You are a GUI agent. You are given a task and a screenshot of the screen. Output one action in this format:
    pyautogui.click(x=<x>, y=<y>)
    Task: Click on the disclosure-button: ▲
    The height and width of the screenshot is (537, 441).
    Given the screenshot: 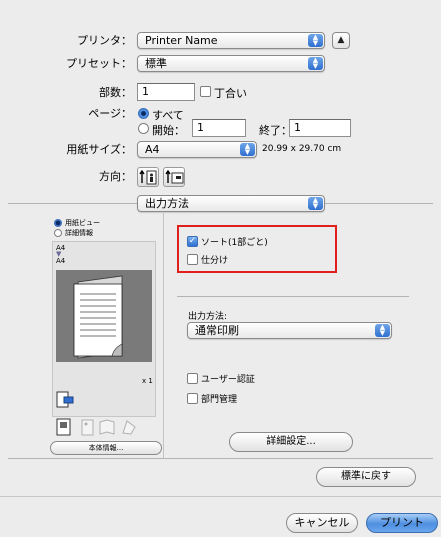 What is the action you would take?
    pyautogui.click(x=341, y=40)
    